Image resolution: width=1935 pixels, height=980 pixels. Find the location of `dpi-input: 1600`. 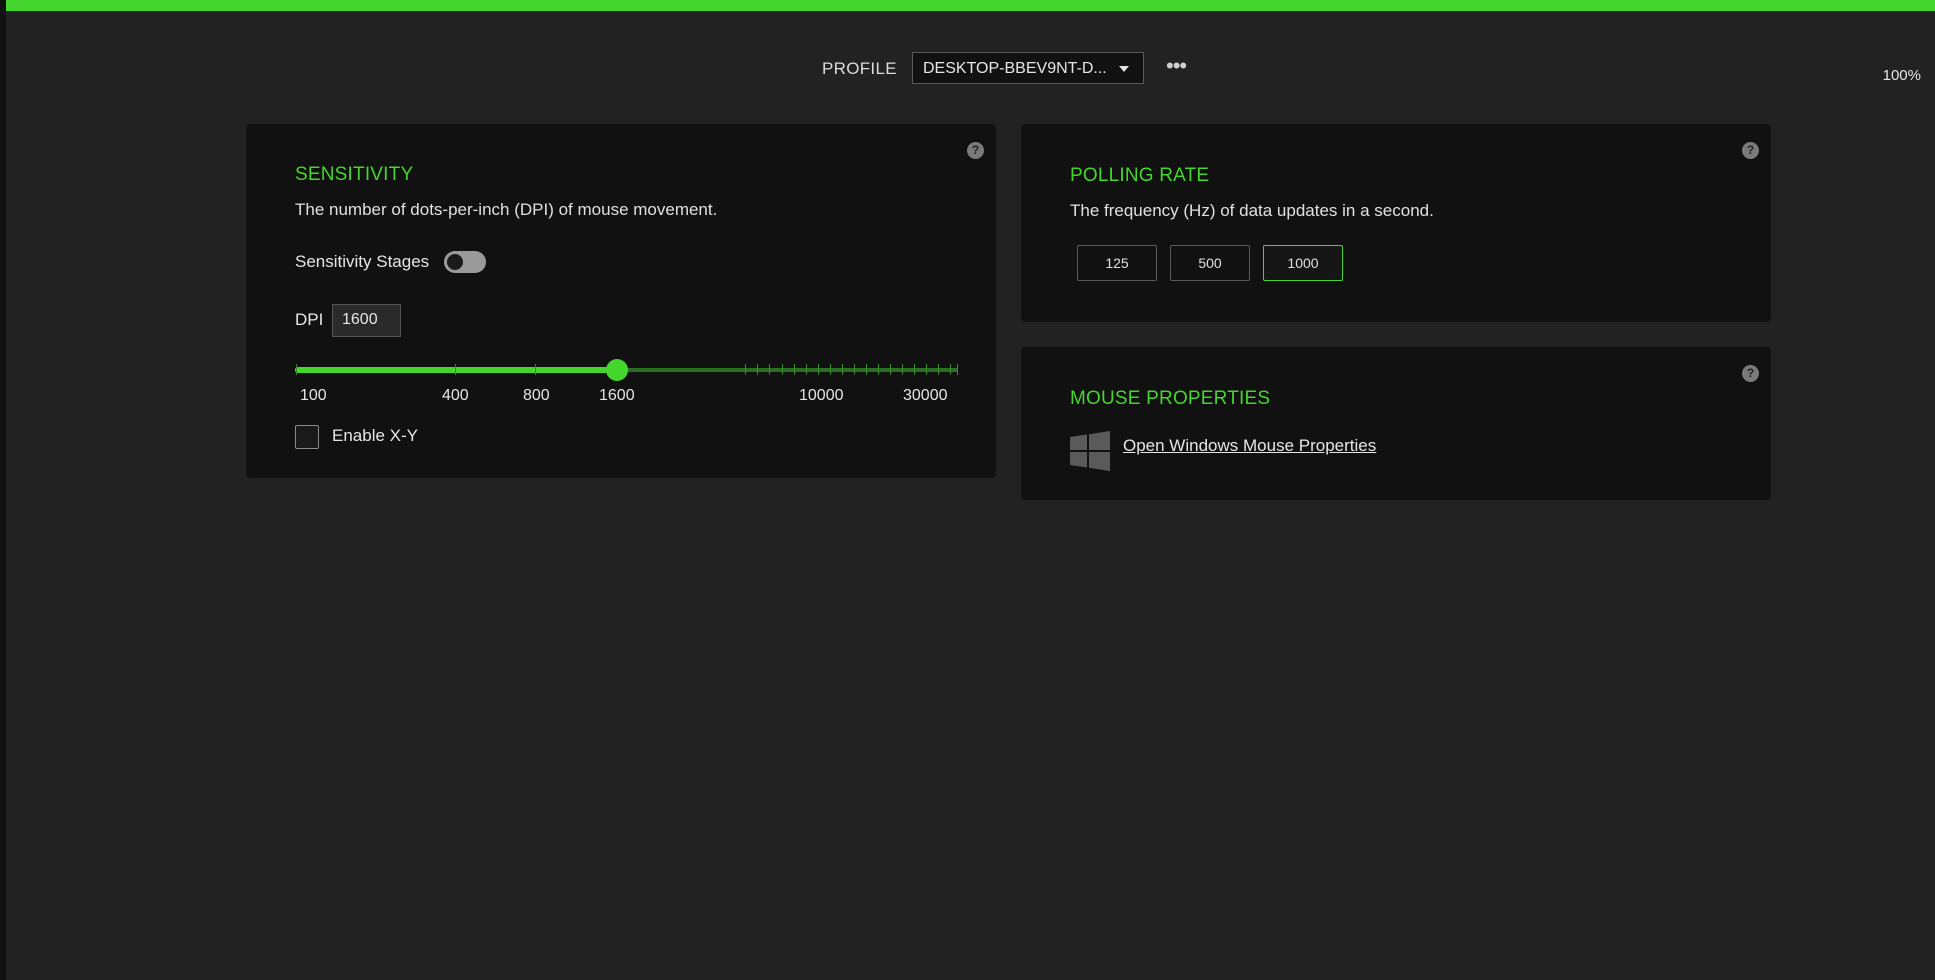

dpi-input: 1600 is located at coordinates (366, 320).